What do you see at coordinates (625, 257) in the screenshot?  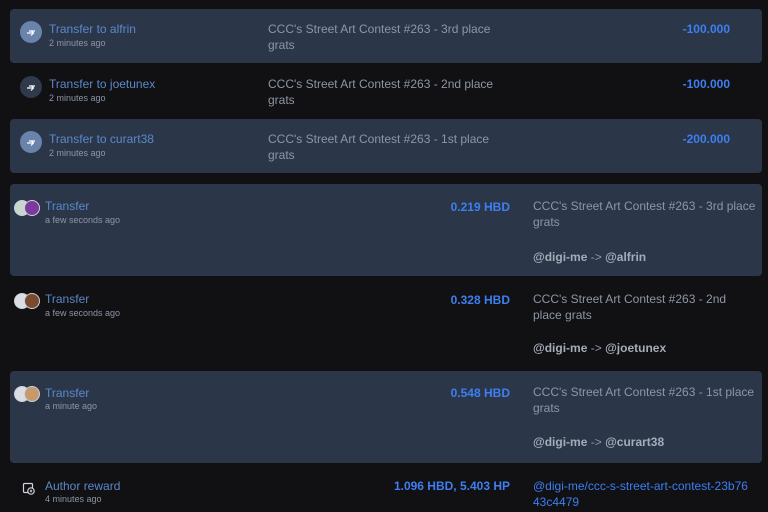 I see `to-account: @alfrin` at bounding box center [625, 257].